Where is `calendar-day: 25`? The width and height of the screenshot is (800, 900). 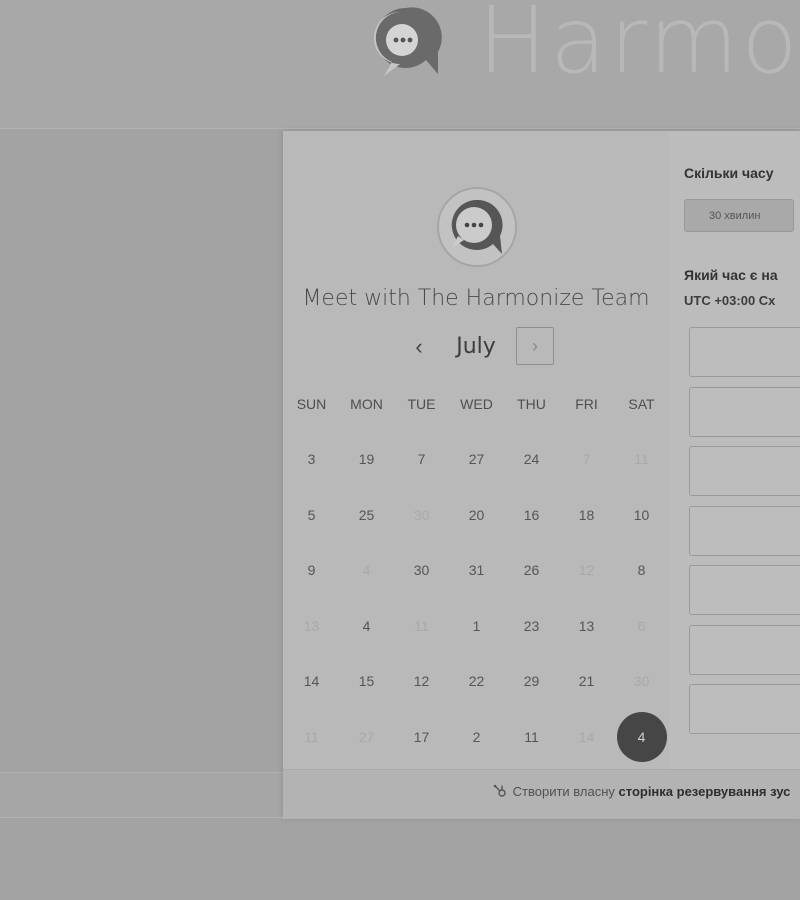 calendar-day: 25 is located at coordinates (366, 516).